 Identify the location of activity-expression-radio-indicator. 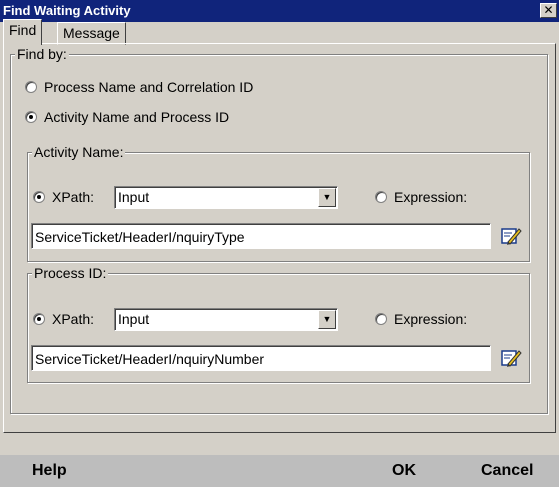
(381, 197).